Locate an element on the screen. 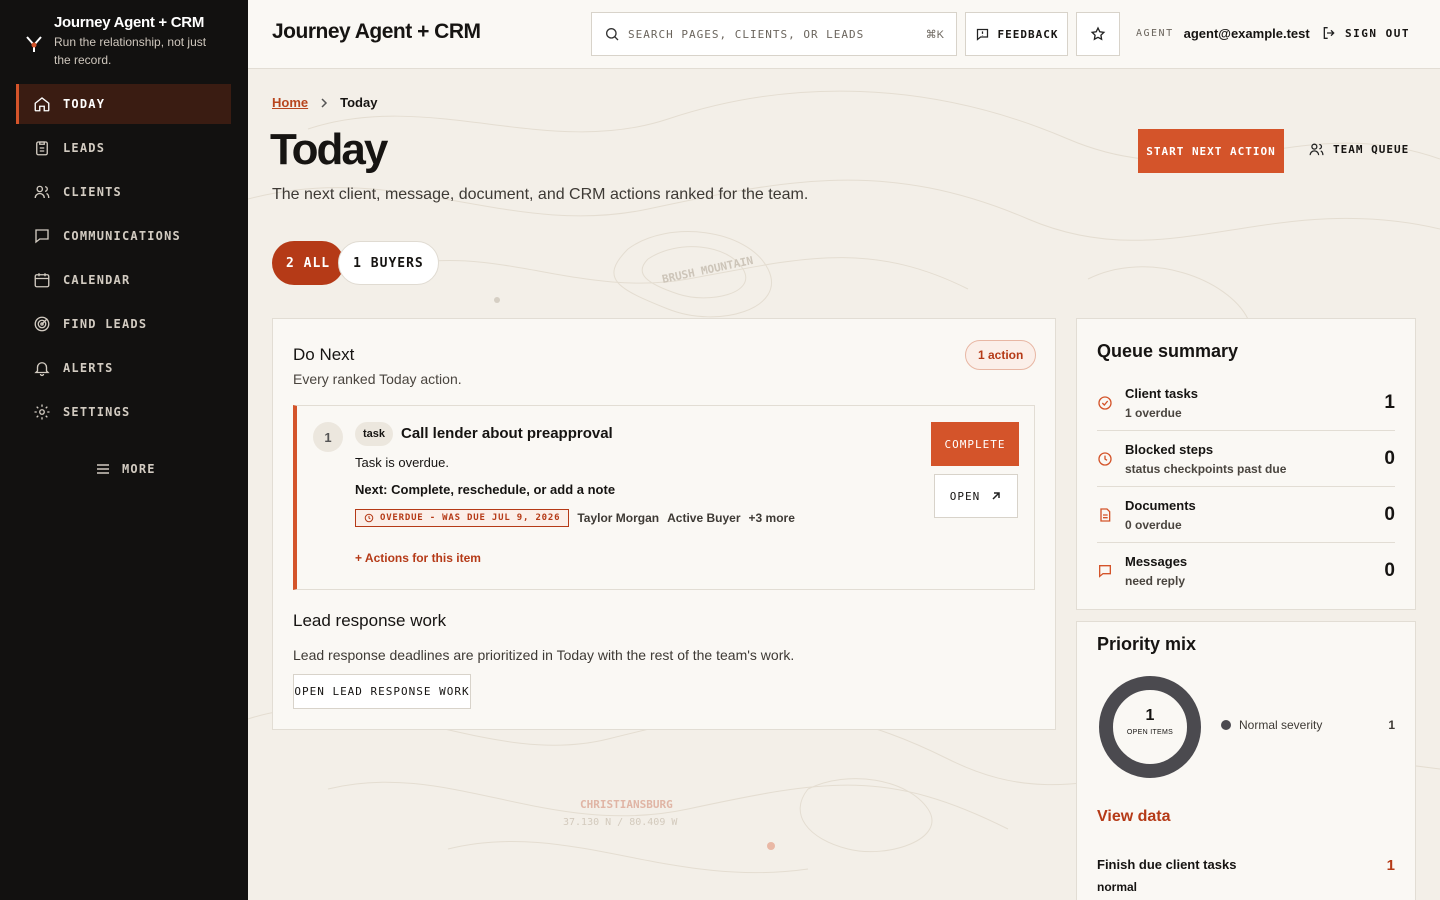  gear-icon is located at coordinates (42, 412).